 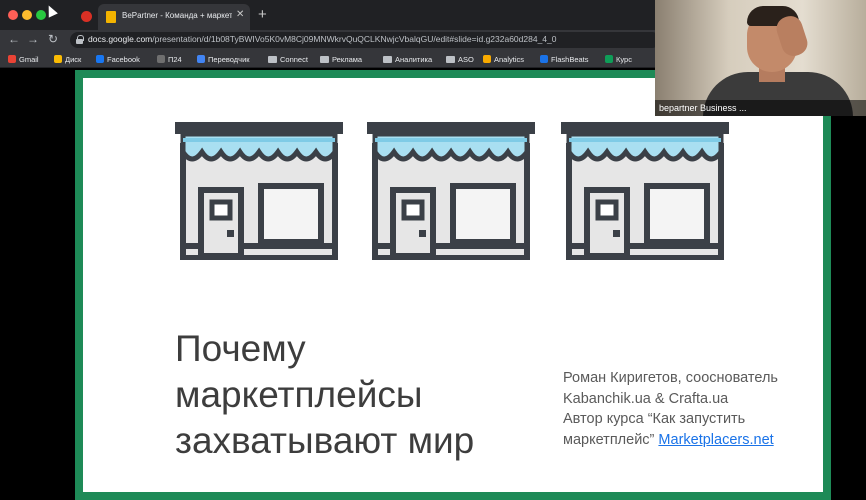 I want to click on bookmark-item: Диск, so click(x=67, y=59).